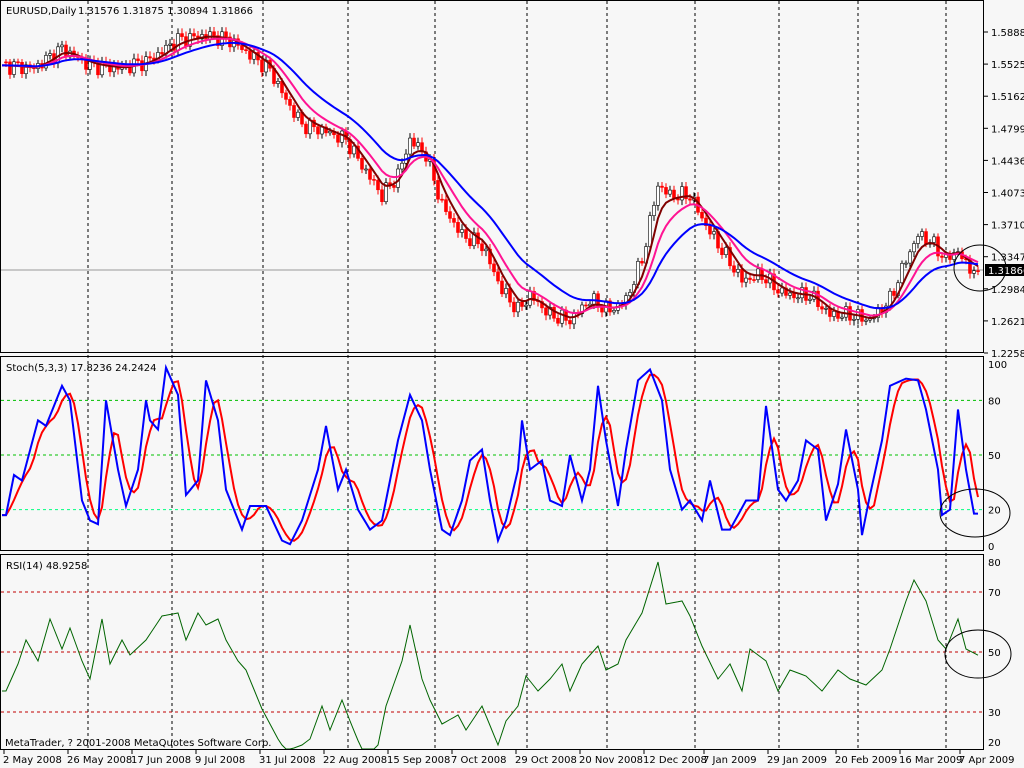 Image resolution: width=1024 pixels, height=768 pixels. What do you see at coordinates (994, 401) in the screenshot?
I see `stoch-tick-label: 80` at bounding box center [994, 401].